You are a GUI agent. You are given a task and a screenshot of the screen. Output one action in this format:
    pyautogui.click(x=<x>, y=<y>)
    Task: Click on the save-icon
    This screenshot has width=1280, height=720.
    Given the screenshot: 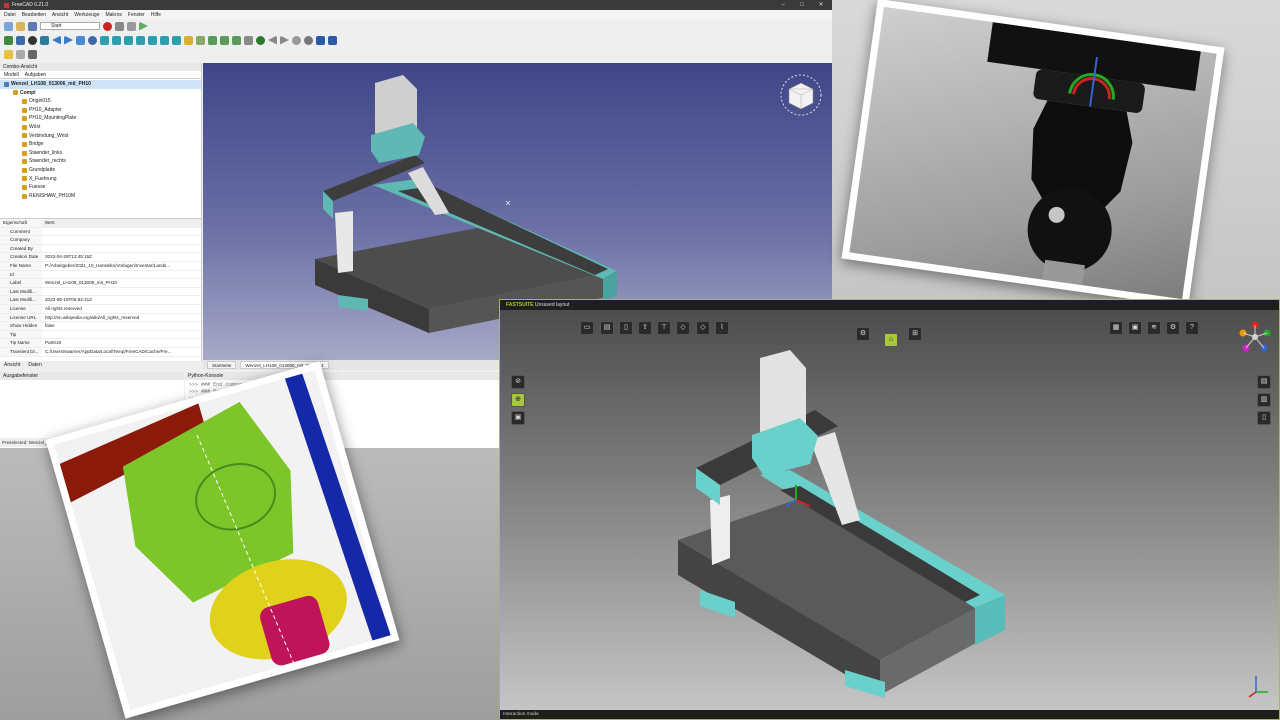 What is the action you would take?
    pyautogui.click(x=32, y=26)
    